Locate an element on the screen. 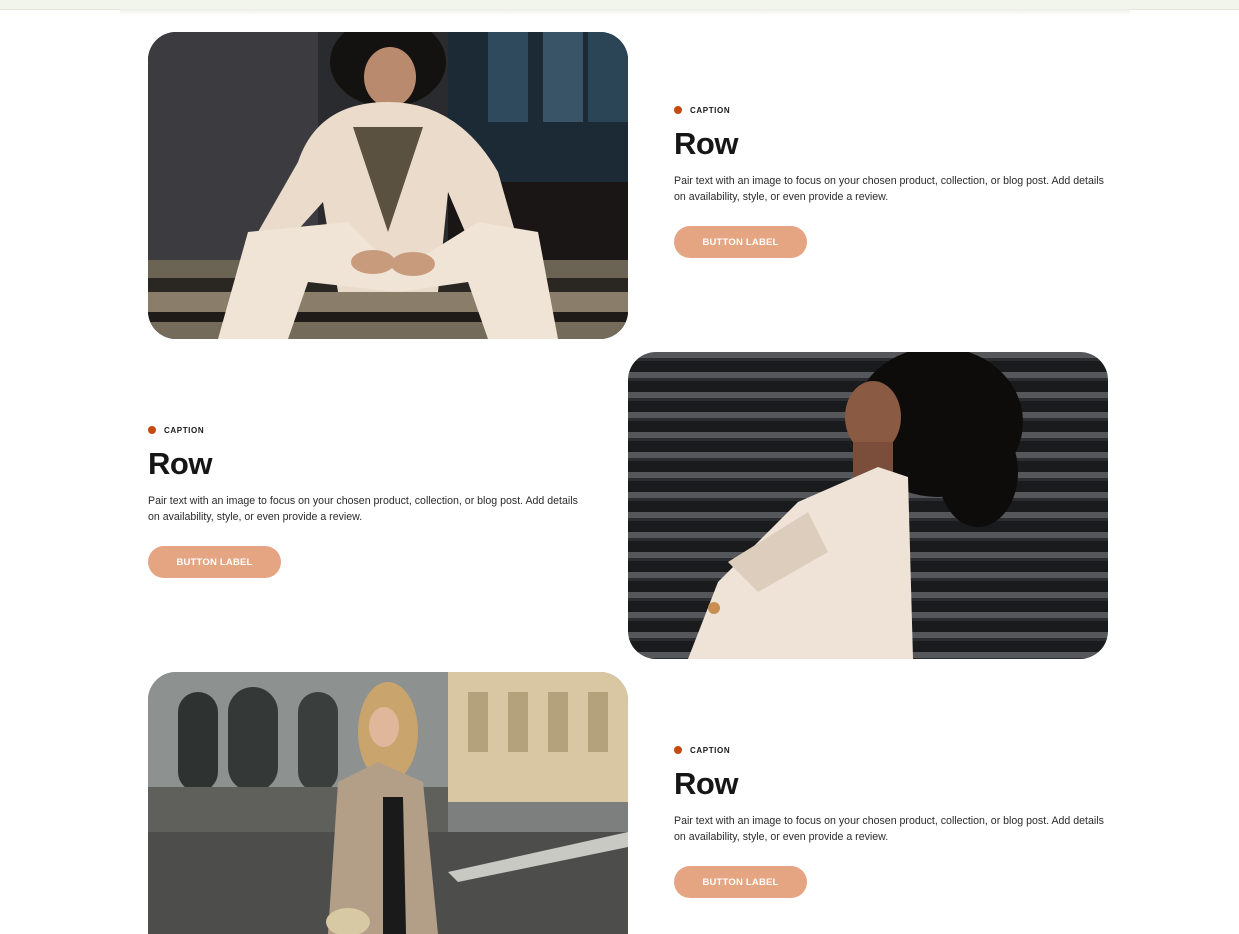 This screenshot has height=934, width=1239. row-2-button: BUTTON LABEL is located at coordinates (214, 562).